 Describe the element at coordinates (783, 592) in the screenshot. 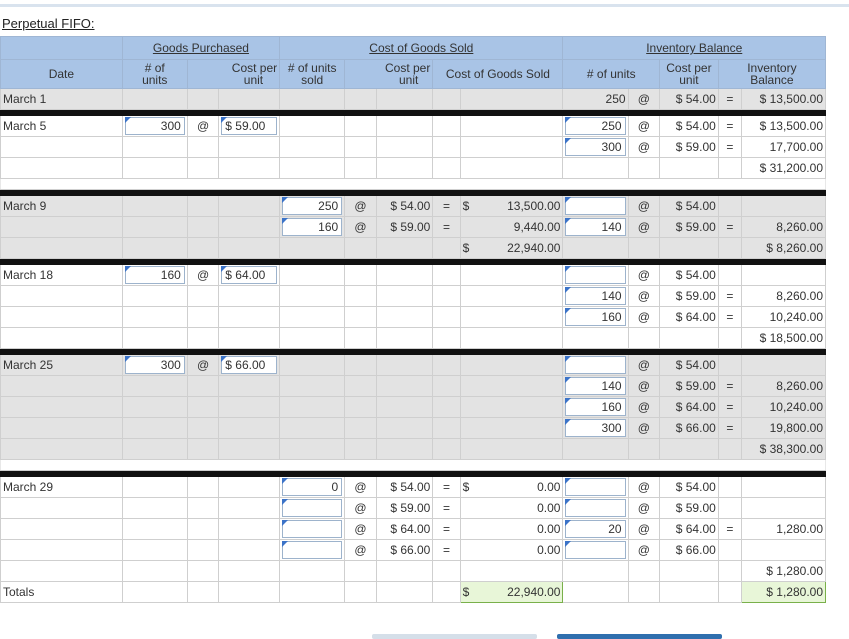

I see `inventory-grand-total: $ 1,280.00` at that location.